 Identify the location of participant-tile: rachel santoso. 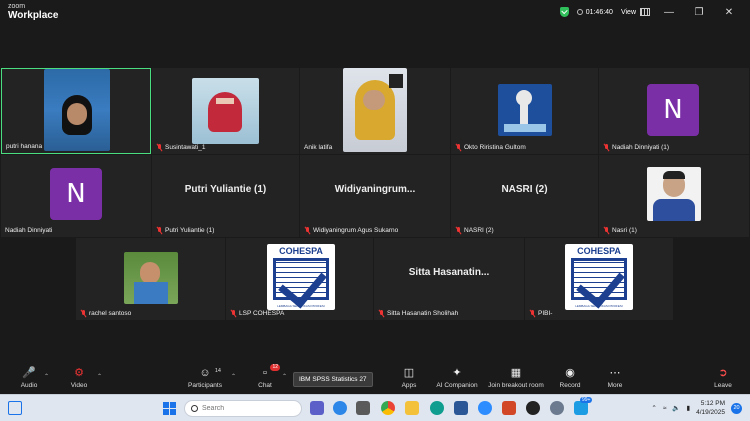
(150, 279).